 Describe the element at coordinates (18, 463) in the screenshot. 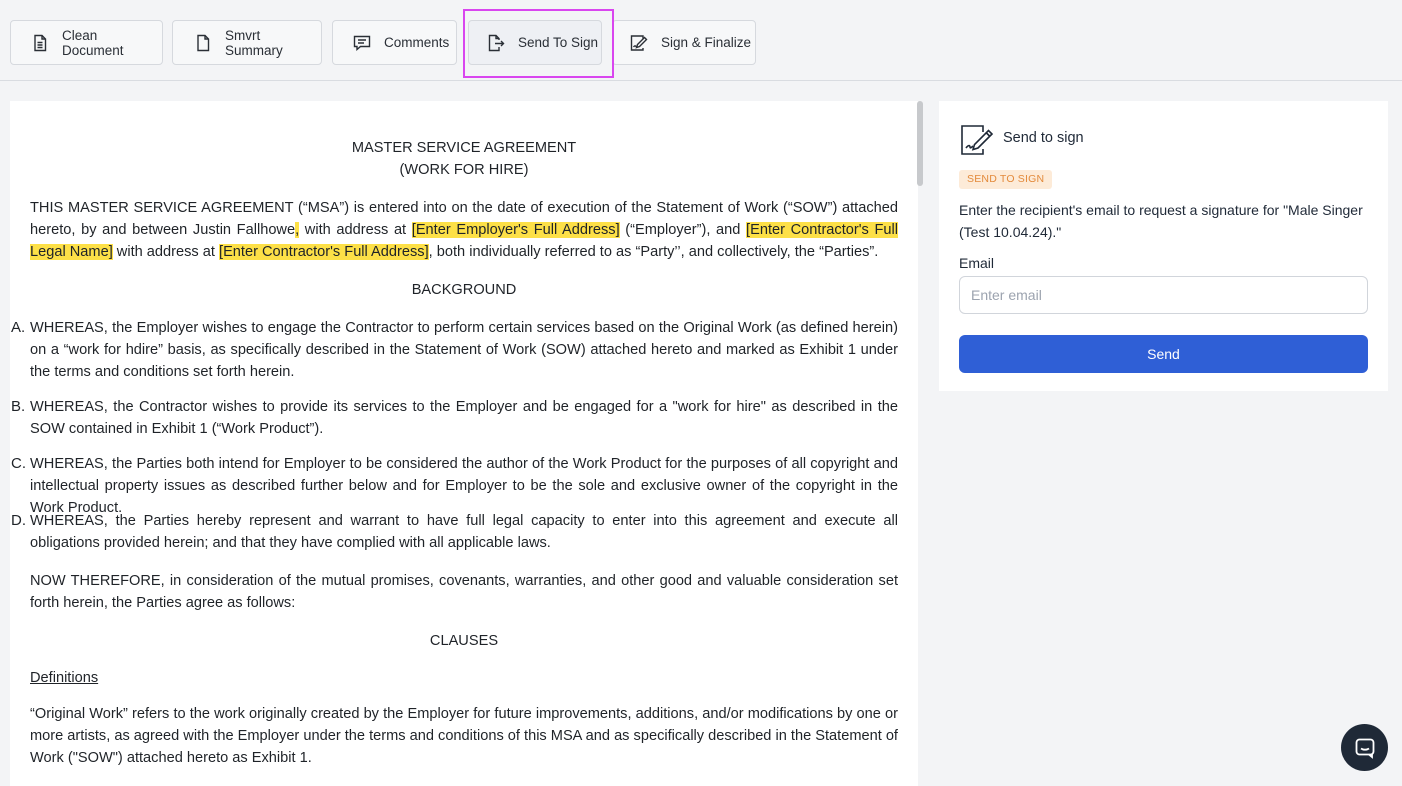

I see `list-letter: C.` at that location.